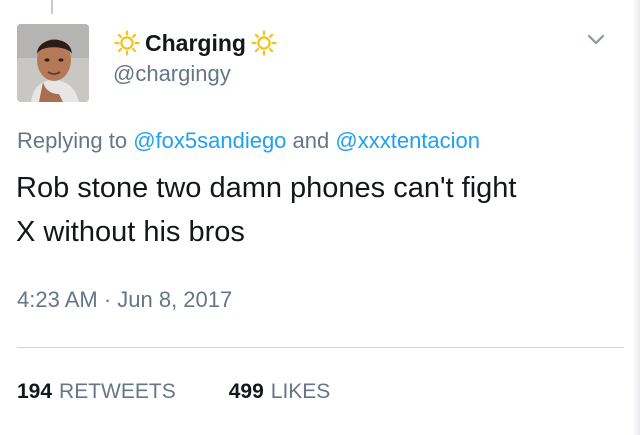 Image resolution: width=640 pixels, height=435 pixels. I want to click on reply-mention-xxxtentacion: @xxxtentacion, so click(407, 140).